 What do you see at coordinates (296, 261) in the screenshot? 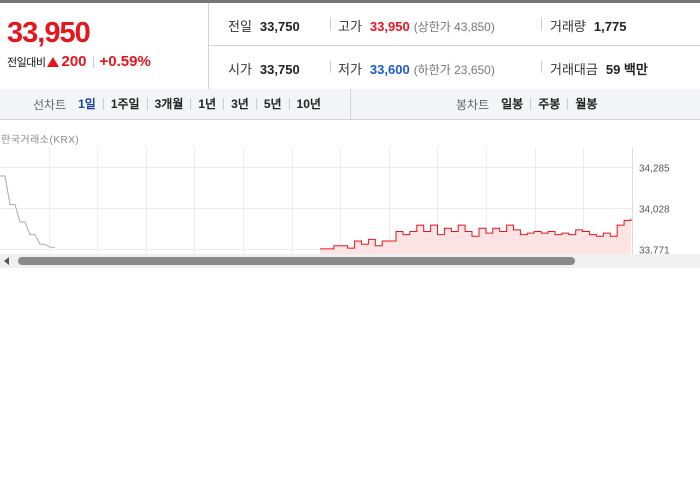
I see `scroll-thumb` at bounding box center [296, 261].